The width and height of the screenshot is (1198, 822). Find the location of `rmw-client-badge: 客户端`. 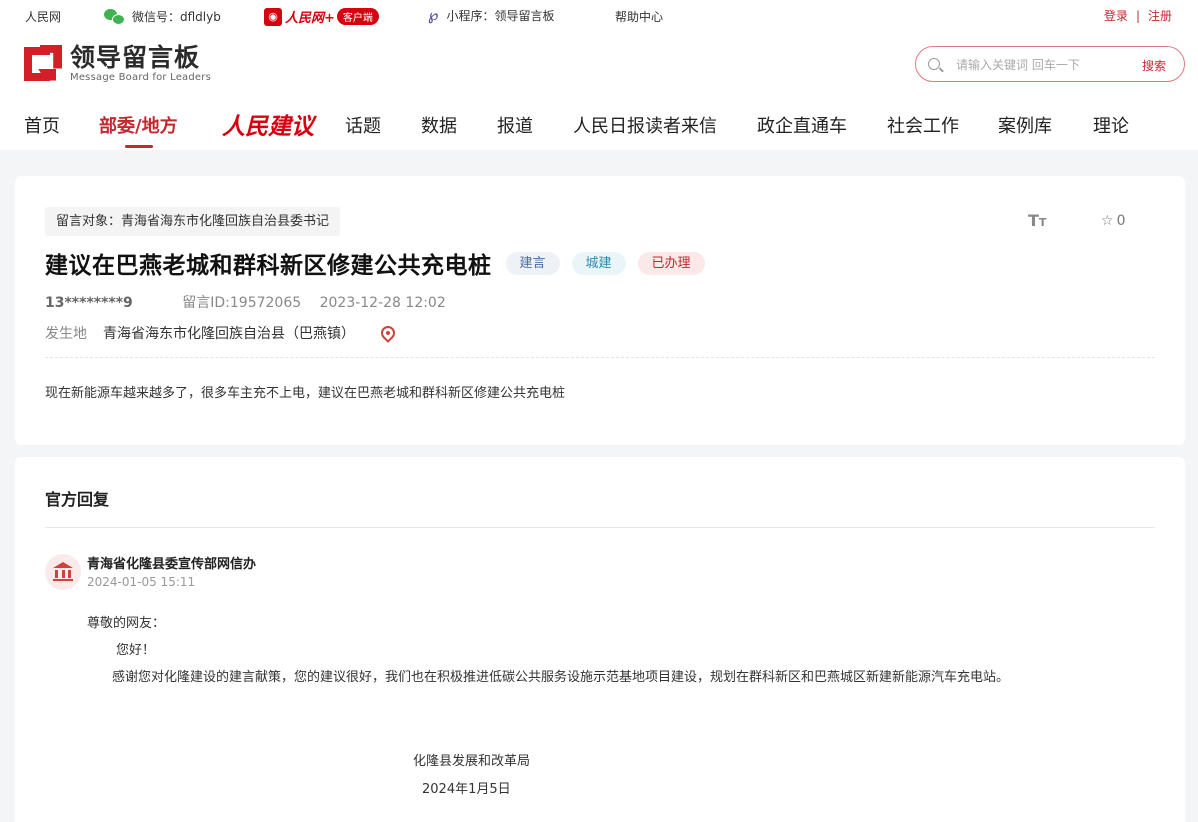

rmw-client-badge: 客户端 is located at coordinates (357, 16).